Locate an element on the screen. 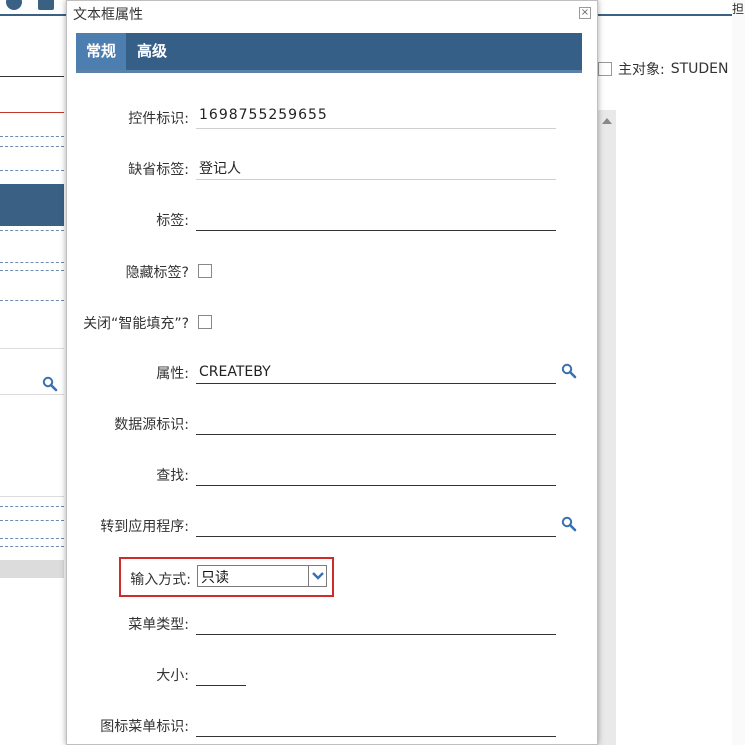  lookup-input is located at coordinates (376, 474).